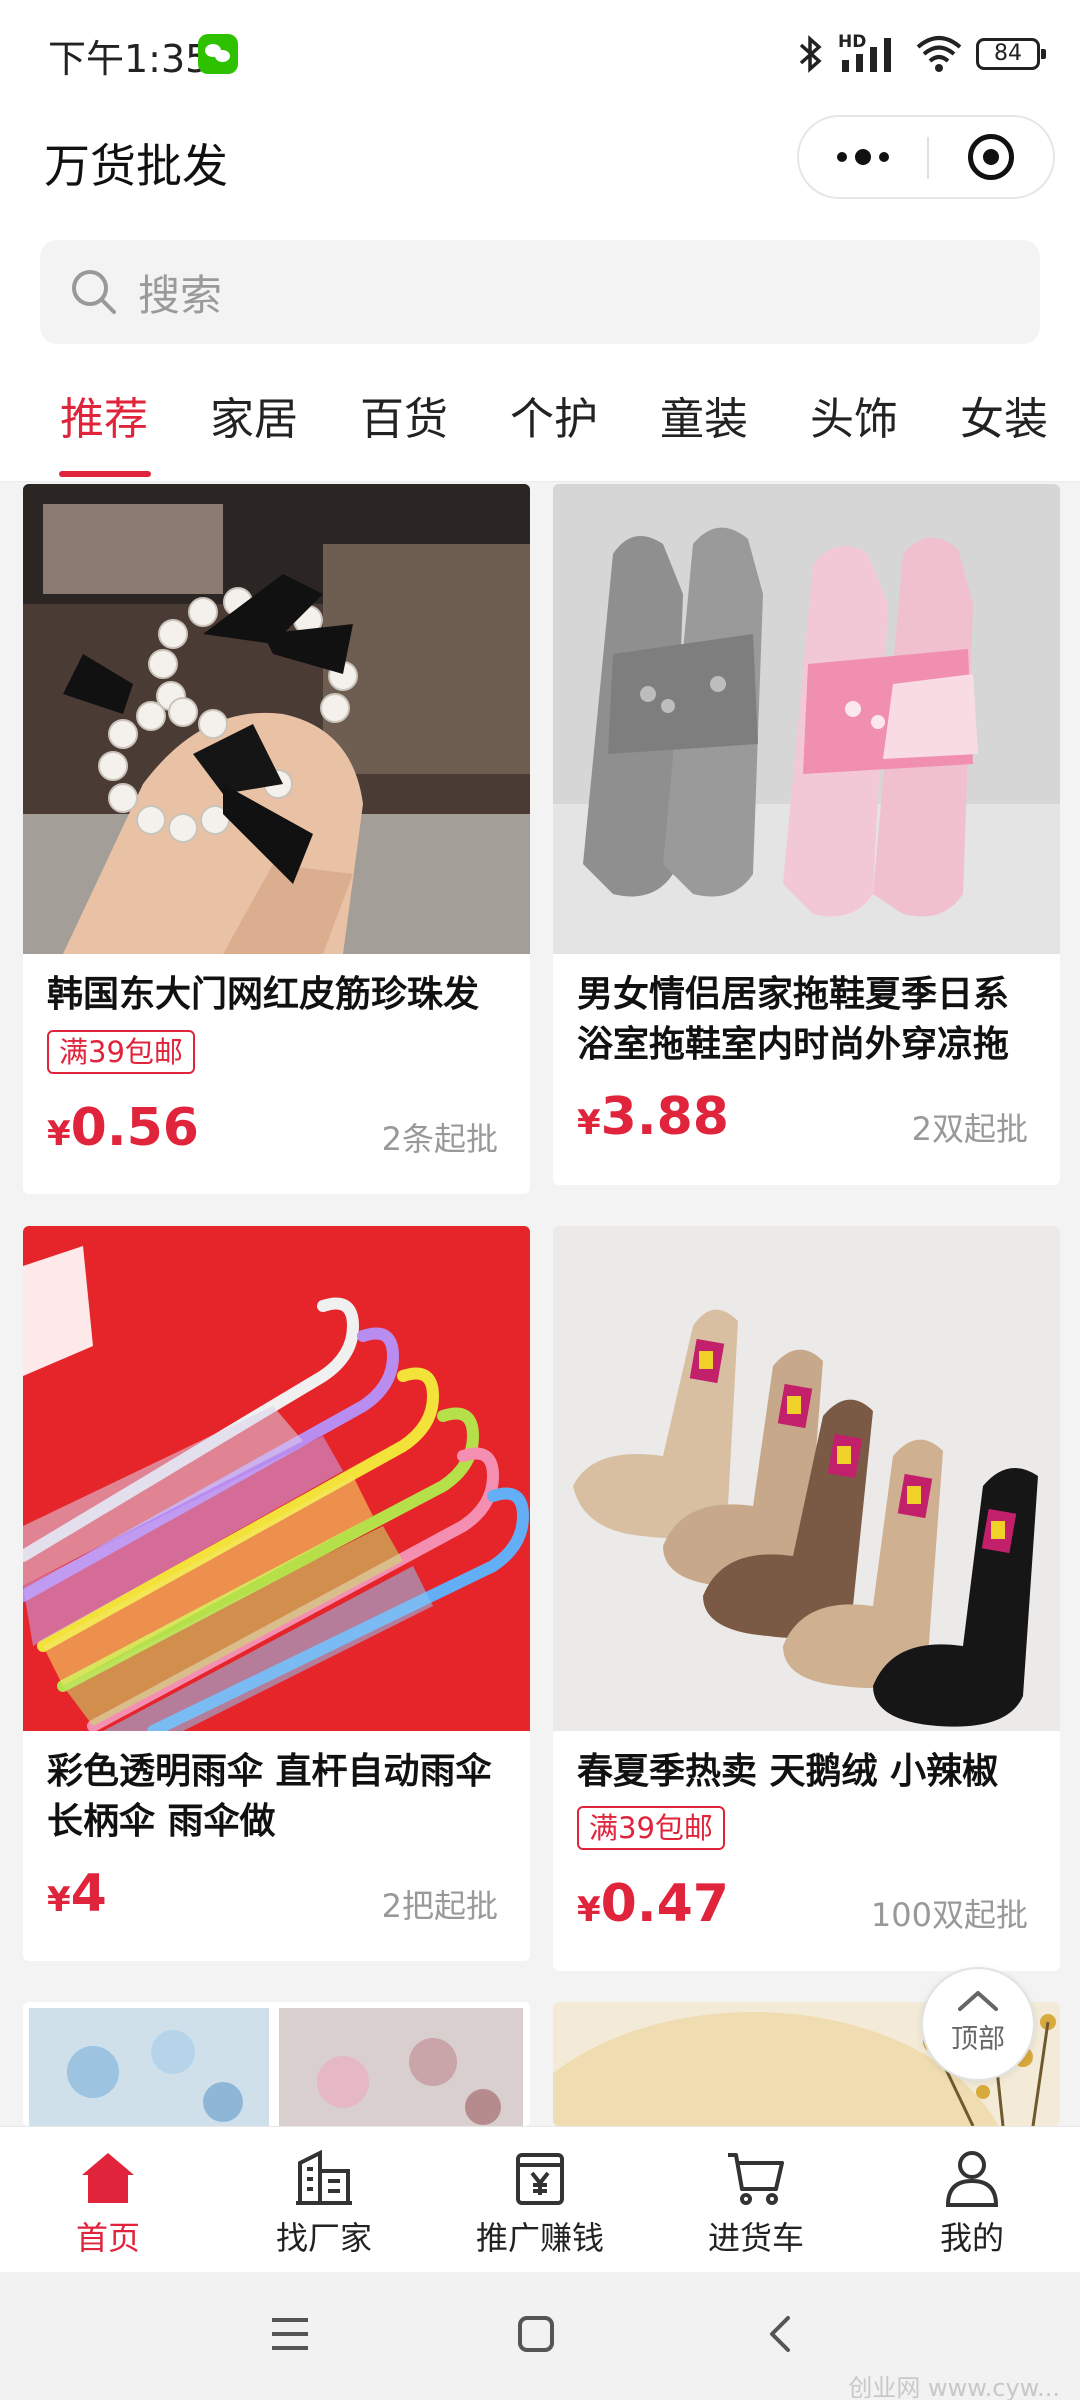 This screenshot has height=2400, width=1080. Describe the element at coordinates (870, 53) in the screenshot. I see `signal-icon: HD` at that location.